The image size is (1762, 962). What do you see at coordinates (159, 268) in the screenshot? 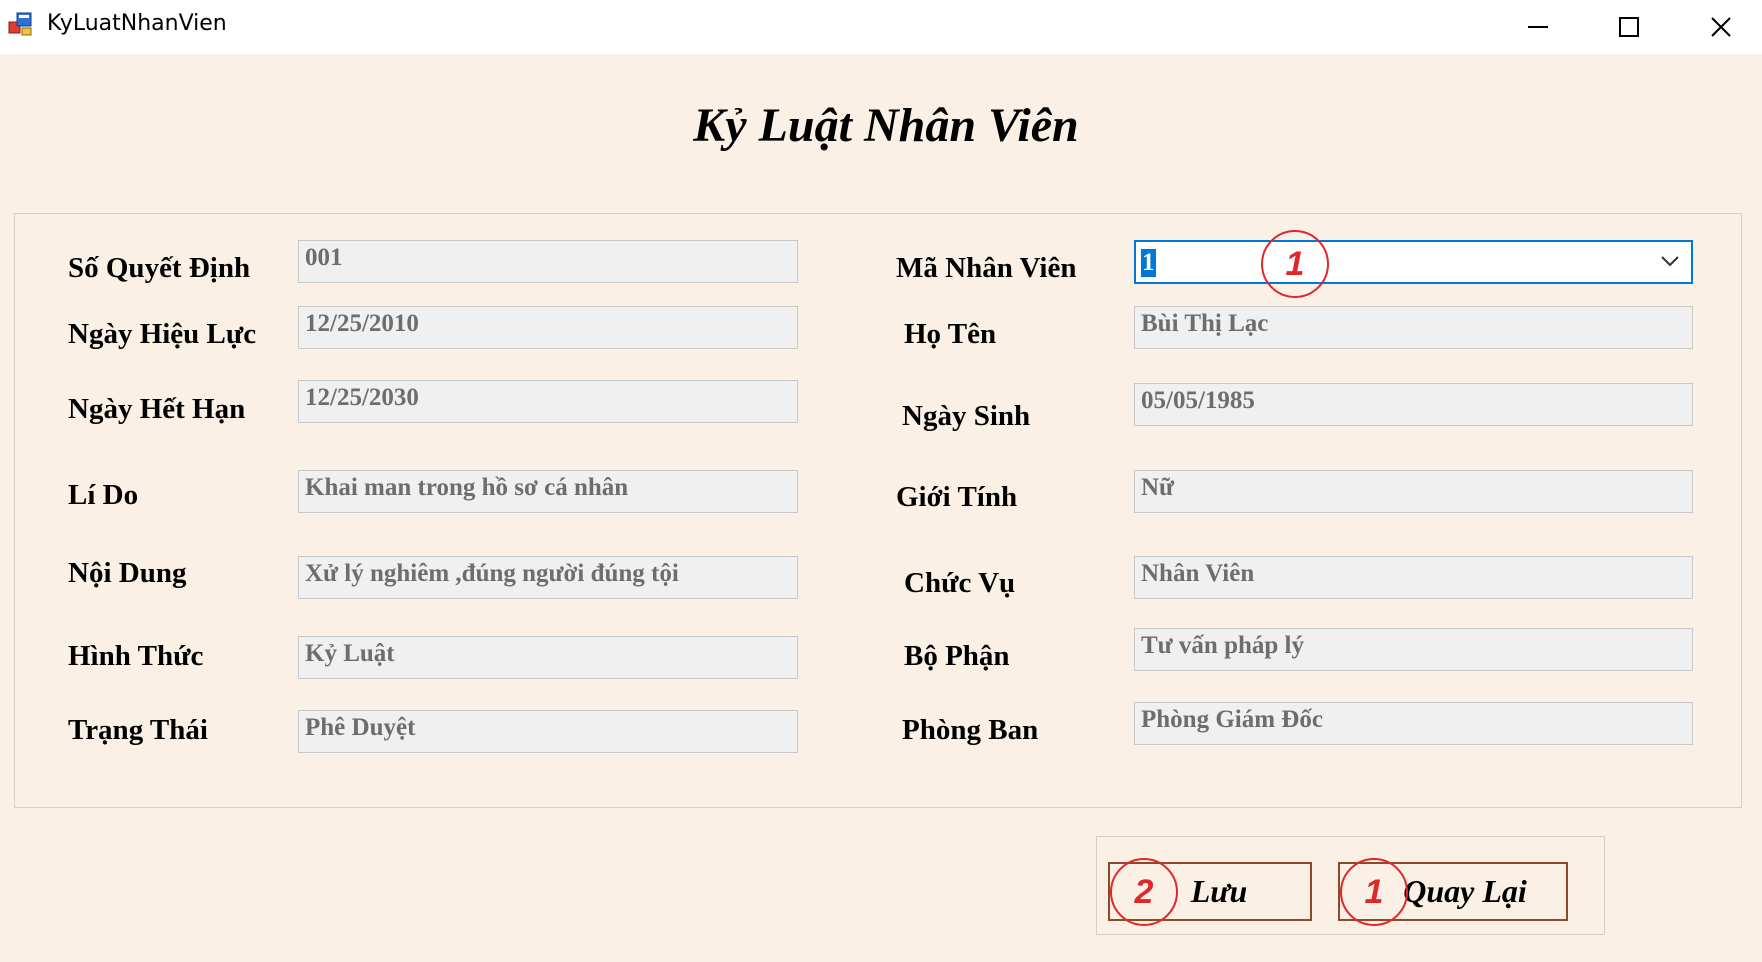
I see `decision-number-label: Số Quyết Định` at bounding box center [159, 268].